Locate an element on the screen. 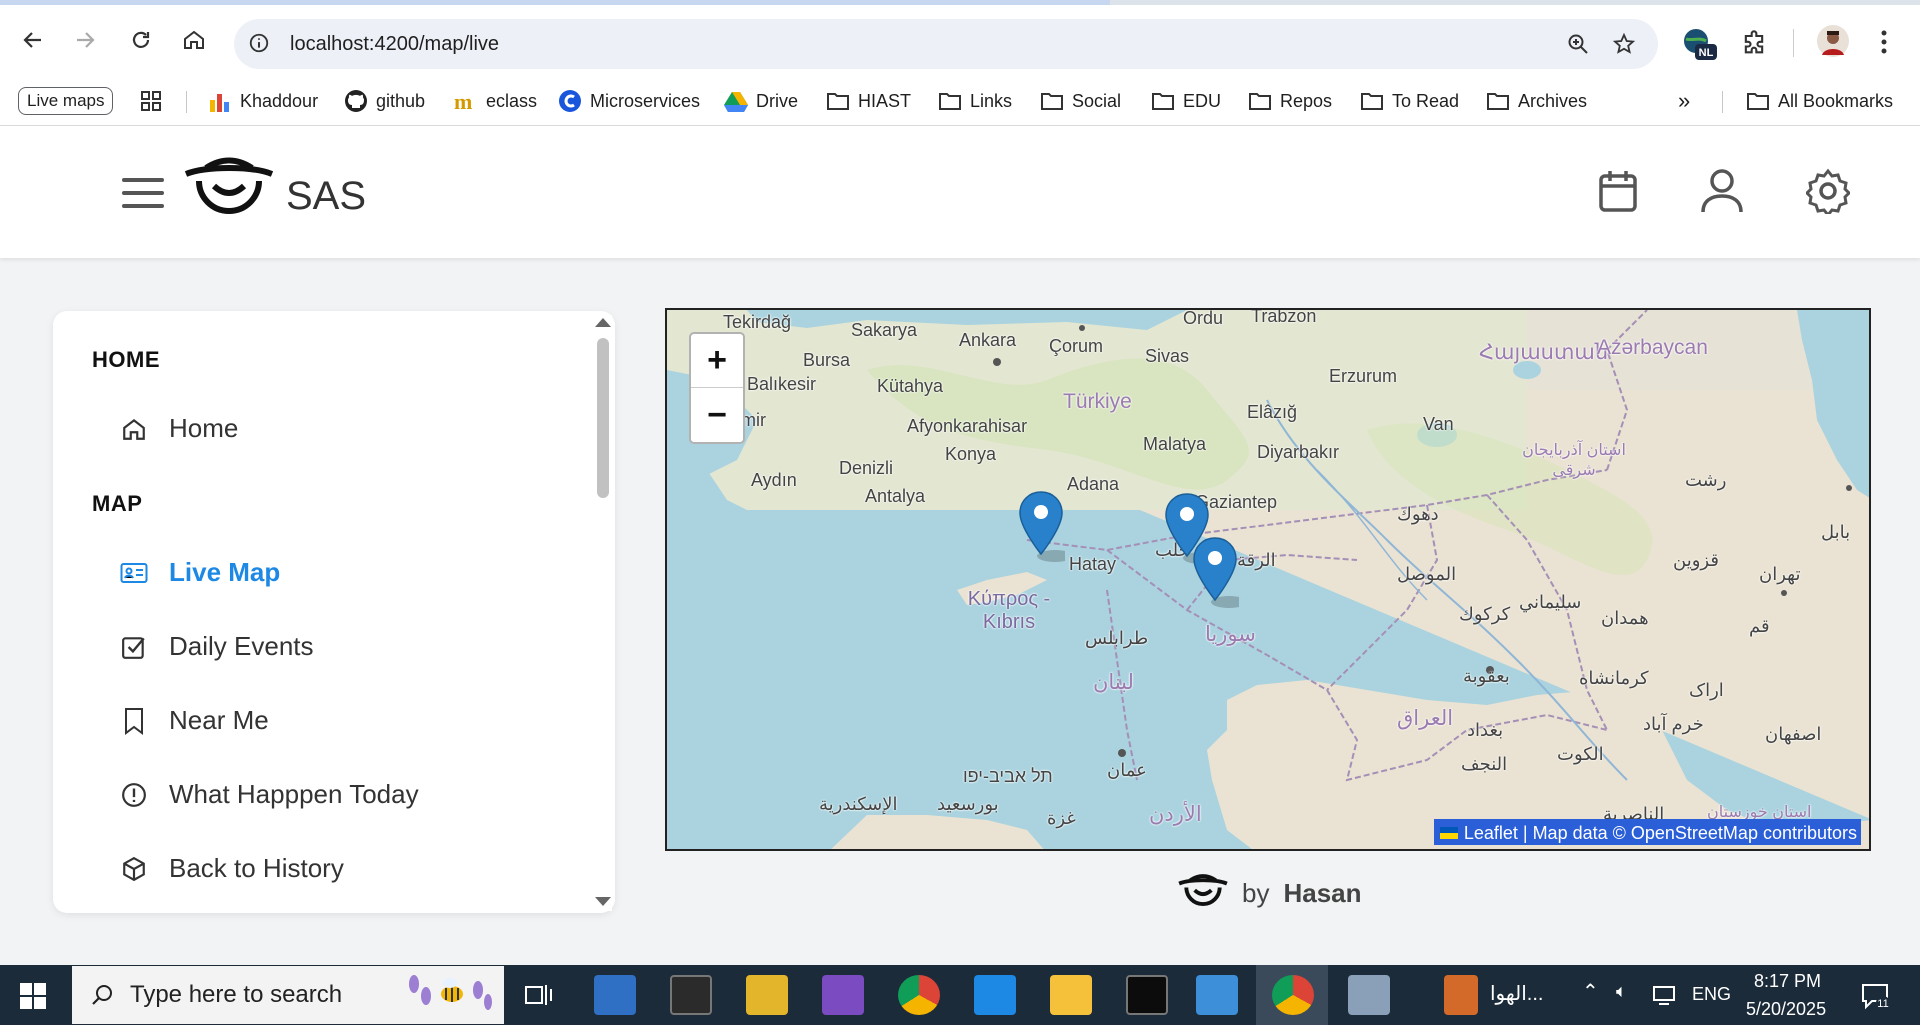 Image resolution: width=1920 pixels, height=1025 pixels. map-zoom-control: + − is located at coordinates (717, 388).